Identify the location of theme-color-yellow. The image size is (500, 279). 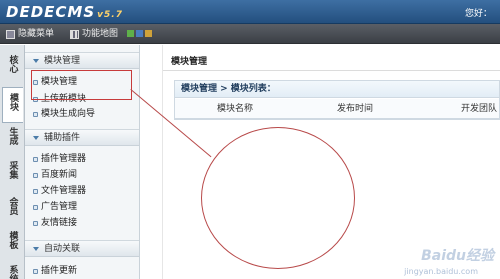
(148, 33).